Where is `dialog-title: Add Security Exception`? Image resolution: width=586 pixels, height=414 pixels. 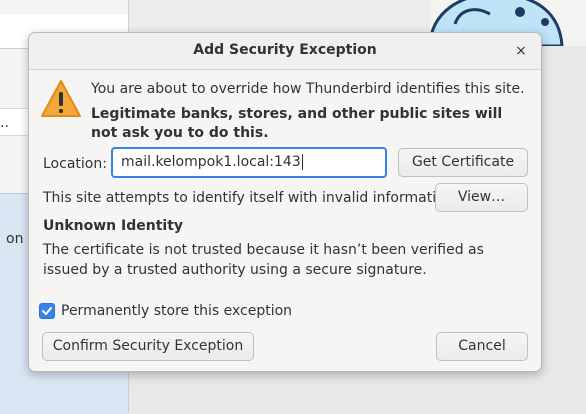 dialog-title: Add Security Exception is located at coordinates (285, 50).